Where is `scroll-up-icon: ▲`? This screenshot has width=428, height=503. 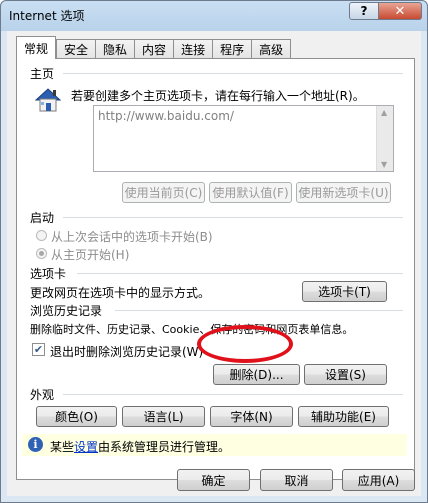
scroll-up-icon: ▲ is located at coordinates (384, 112).